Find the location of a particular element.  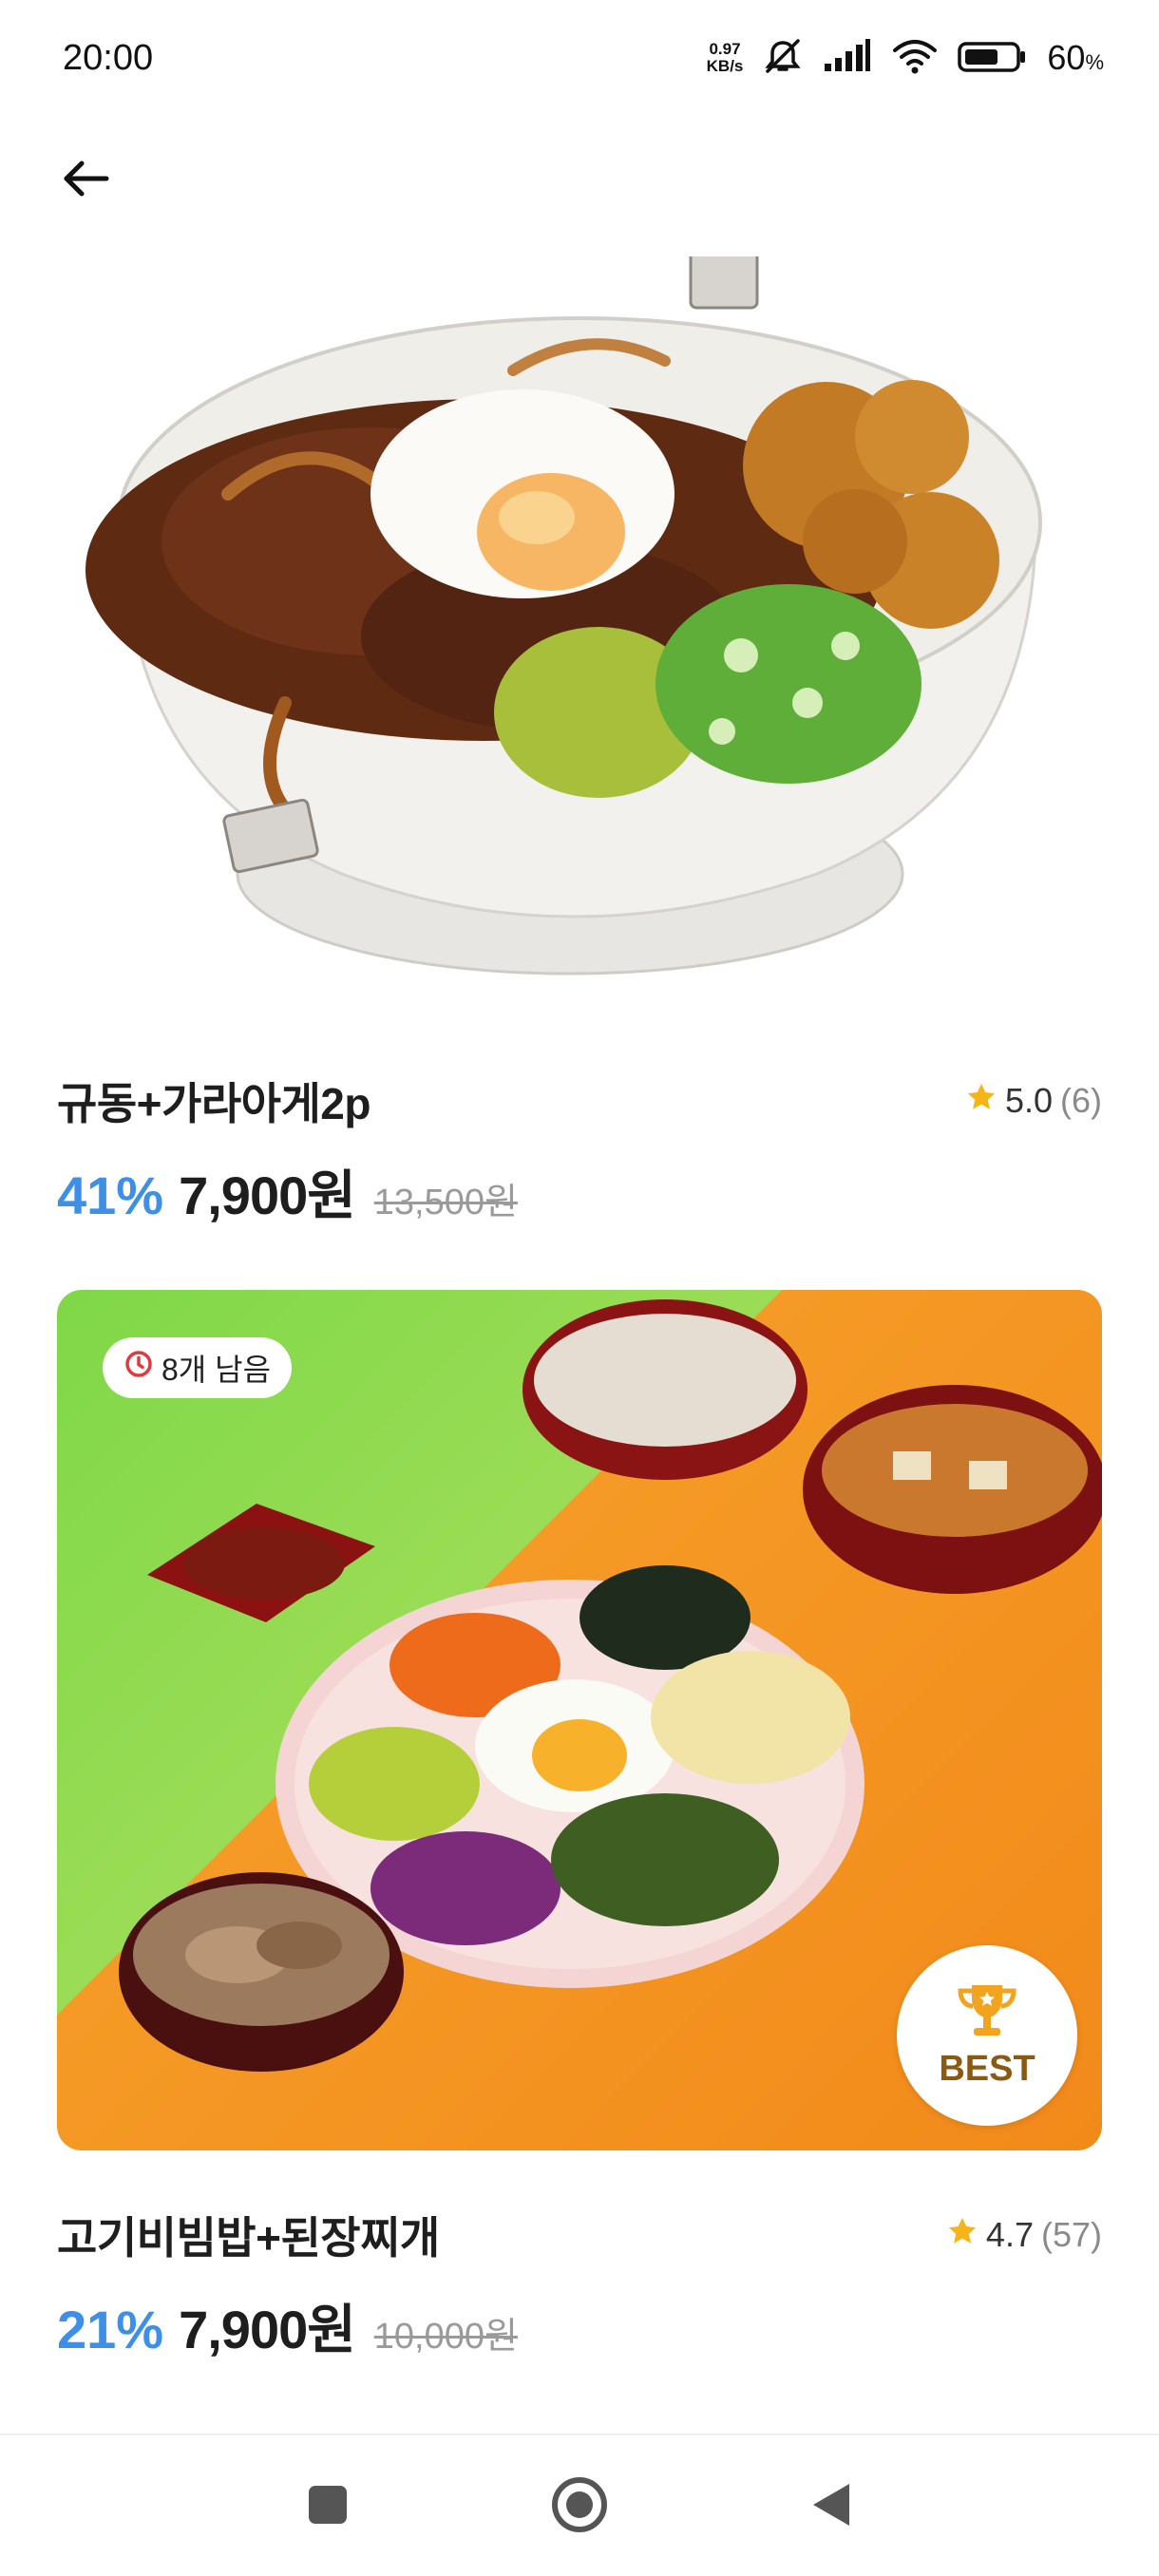

rating-value: 5.0 is located at coordinates (1028, 1100).